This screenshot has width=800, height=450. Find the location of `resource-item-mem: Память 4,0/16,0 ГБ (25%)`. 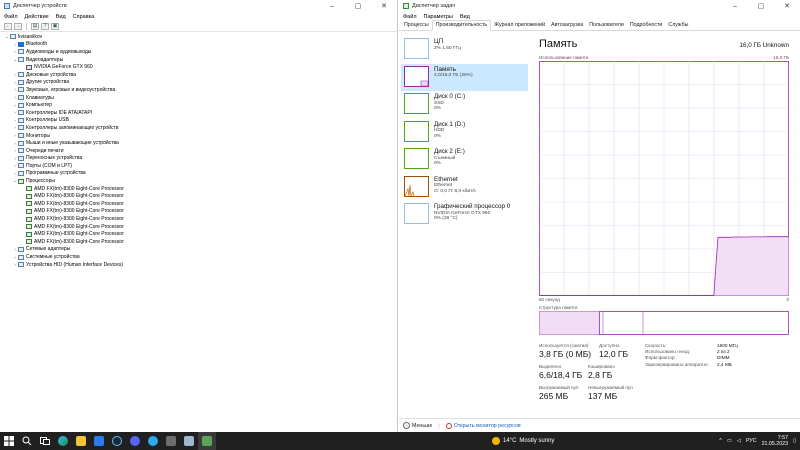

resource-item-mem: Память 4,0/16,0 ГБ (25%) is located at coordinates (464, 77).